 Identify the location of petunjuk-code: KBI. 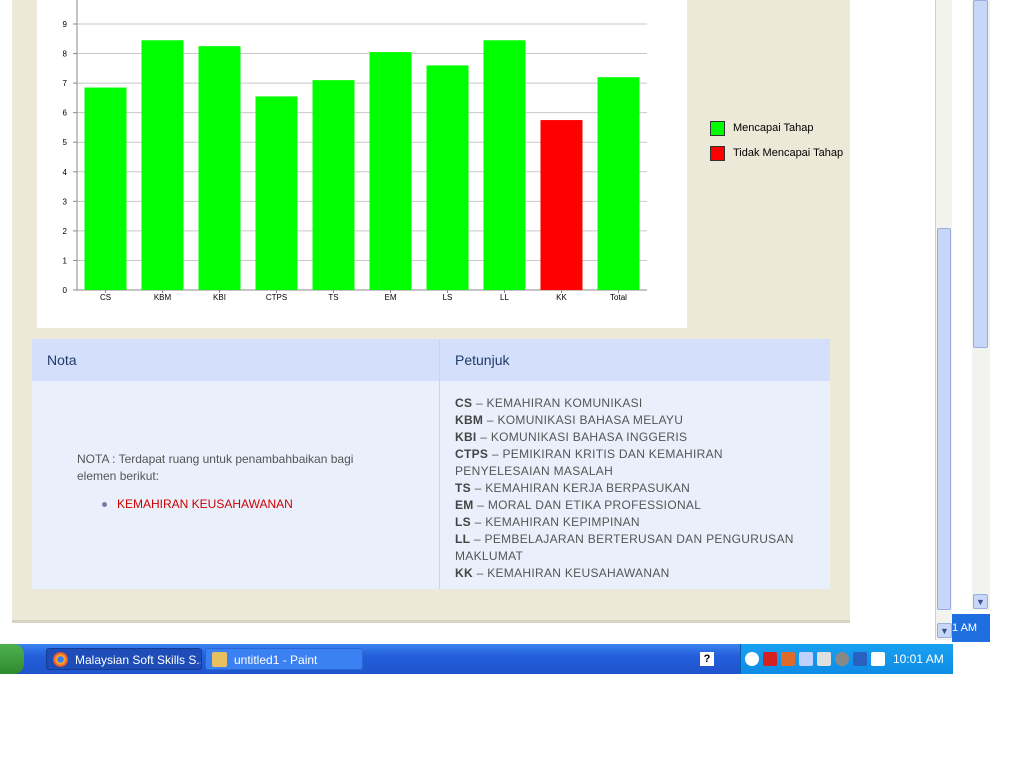
(466, 437).